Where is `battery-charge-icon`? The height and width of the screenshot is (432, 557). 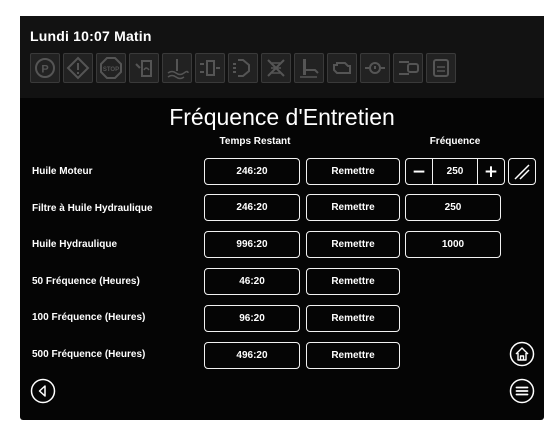
battery-charge-icon is located at coordinates (210, 68).